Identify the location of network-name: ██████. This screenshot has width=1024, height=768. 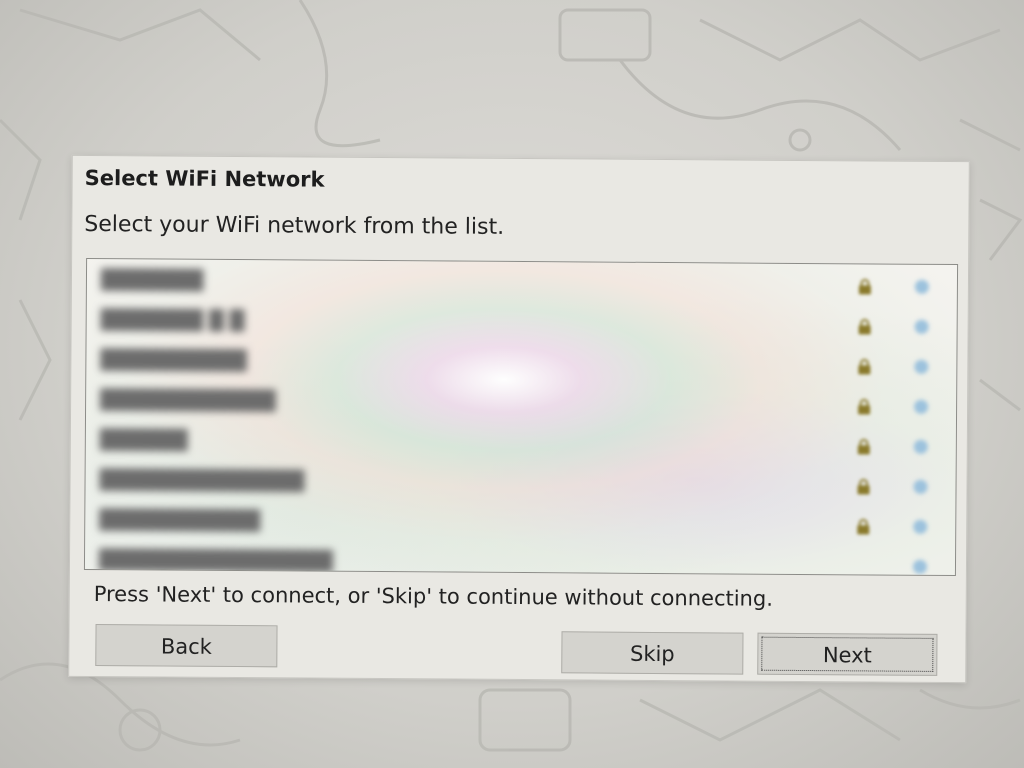
(143, 440).